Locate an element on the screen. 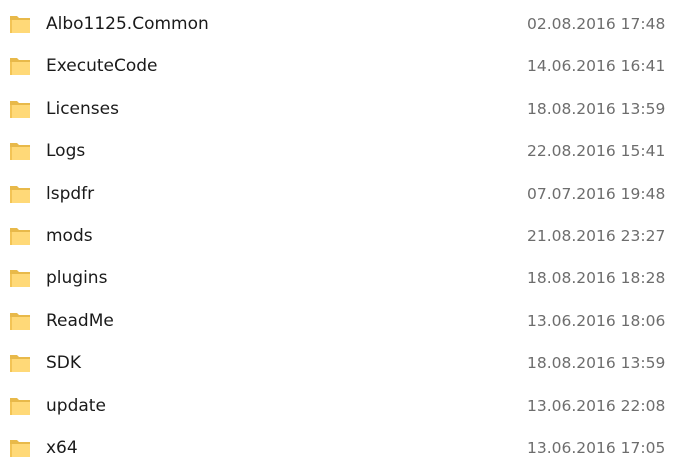 The width and height of the screenshot is (698, 469). folder-name: lspdfr is located at coordinates (70, 193).